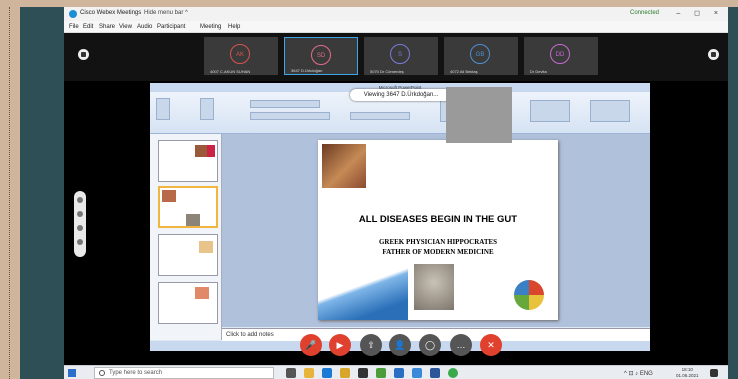  I want to click on menu-edit: Edit, so click(88, 27).